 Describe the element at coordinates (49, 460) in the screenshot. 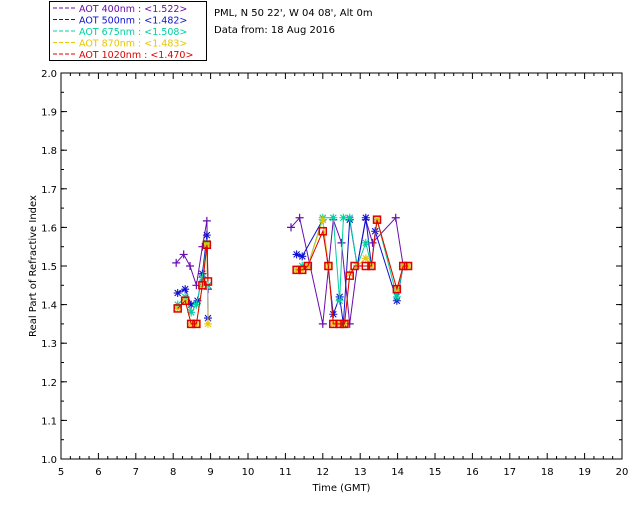

I see `y-tick-label: 1.0` at that location.